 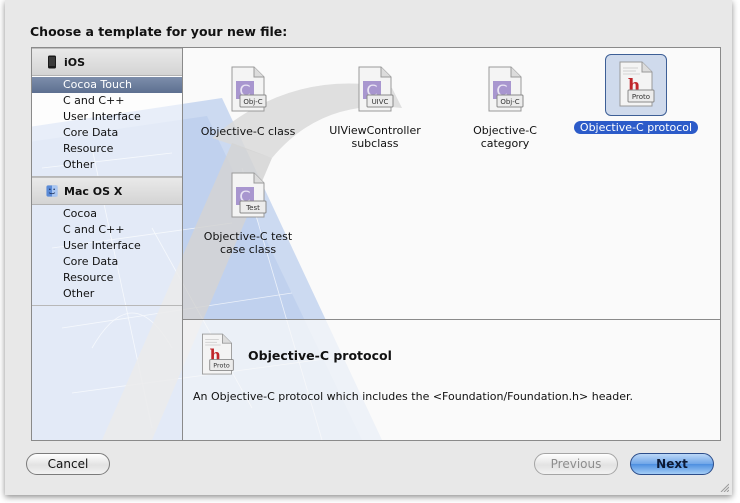 What do you see at coordinates (252, 208) in the screenshot?
I see `svg-text: Test` at bounding box center [252, 208].